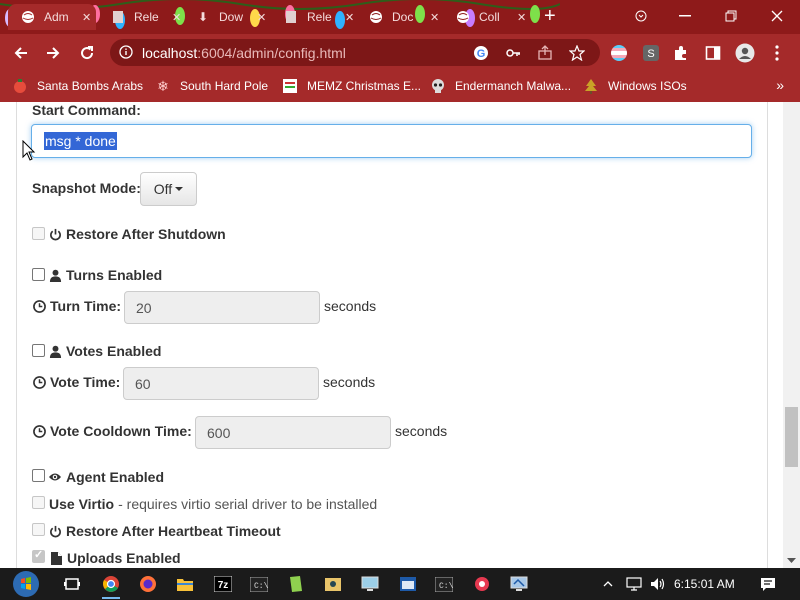 Image resolution: width=800 pixels, height=600 pixels. Describe the element at coordinates (38, 274) in the screenshot. I see `turns-enabled-checkbox` at that location.